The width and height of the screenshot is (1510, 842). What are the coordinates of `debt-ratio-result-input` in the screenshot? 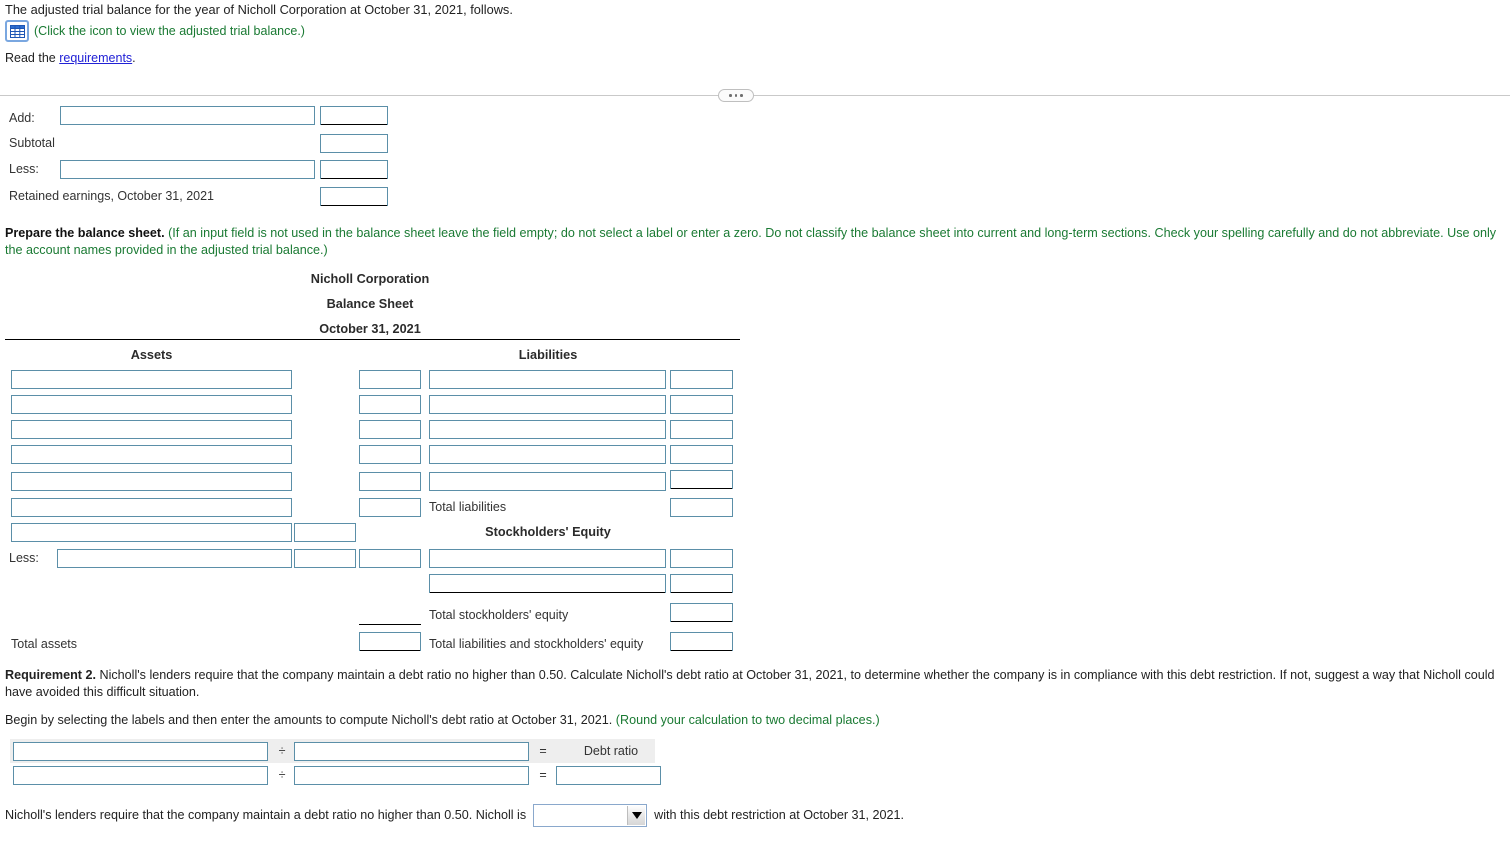 It's located at (608, 775).